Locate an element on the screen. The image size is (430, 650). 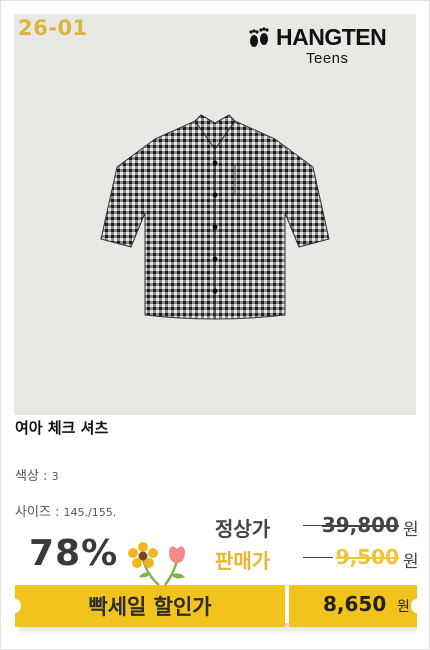
size-label: 사이즈 : is located at coordinates (37, 512).